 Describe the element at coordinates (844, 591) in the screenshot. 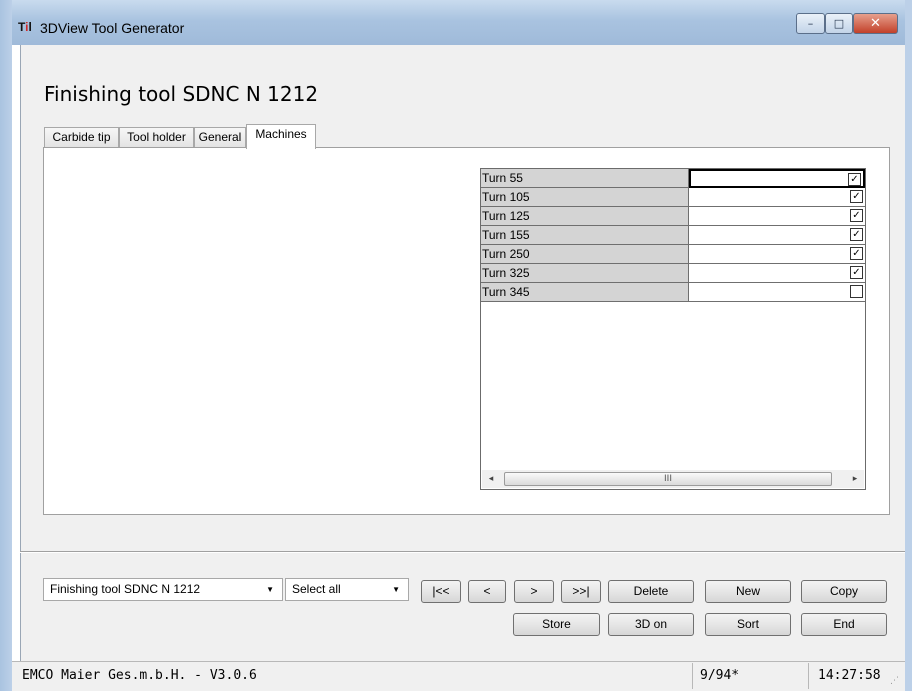

I see `copy-button: Copy` at that location.